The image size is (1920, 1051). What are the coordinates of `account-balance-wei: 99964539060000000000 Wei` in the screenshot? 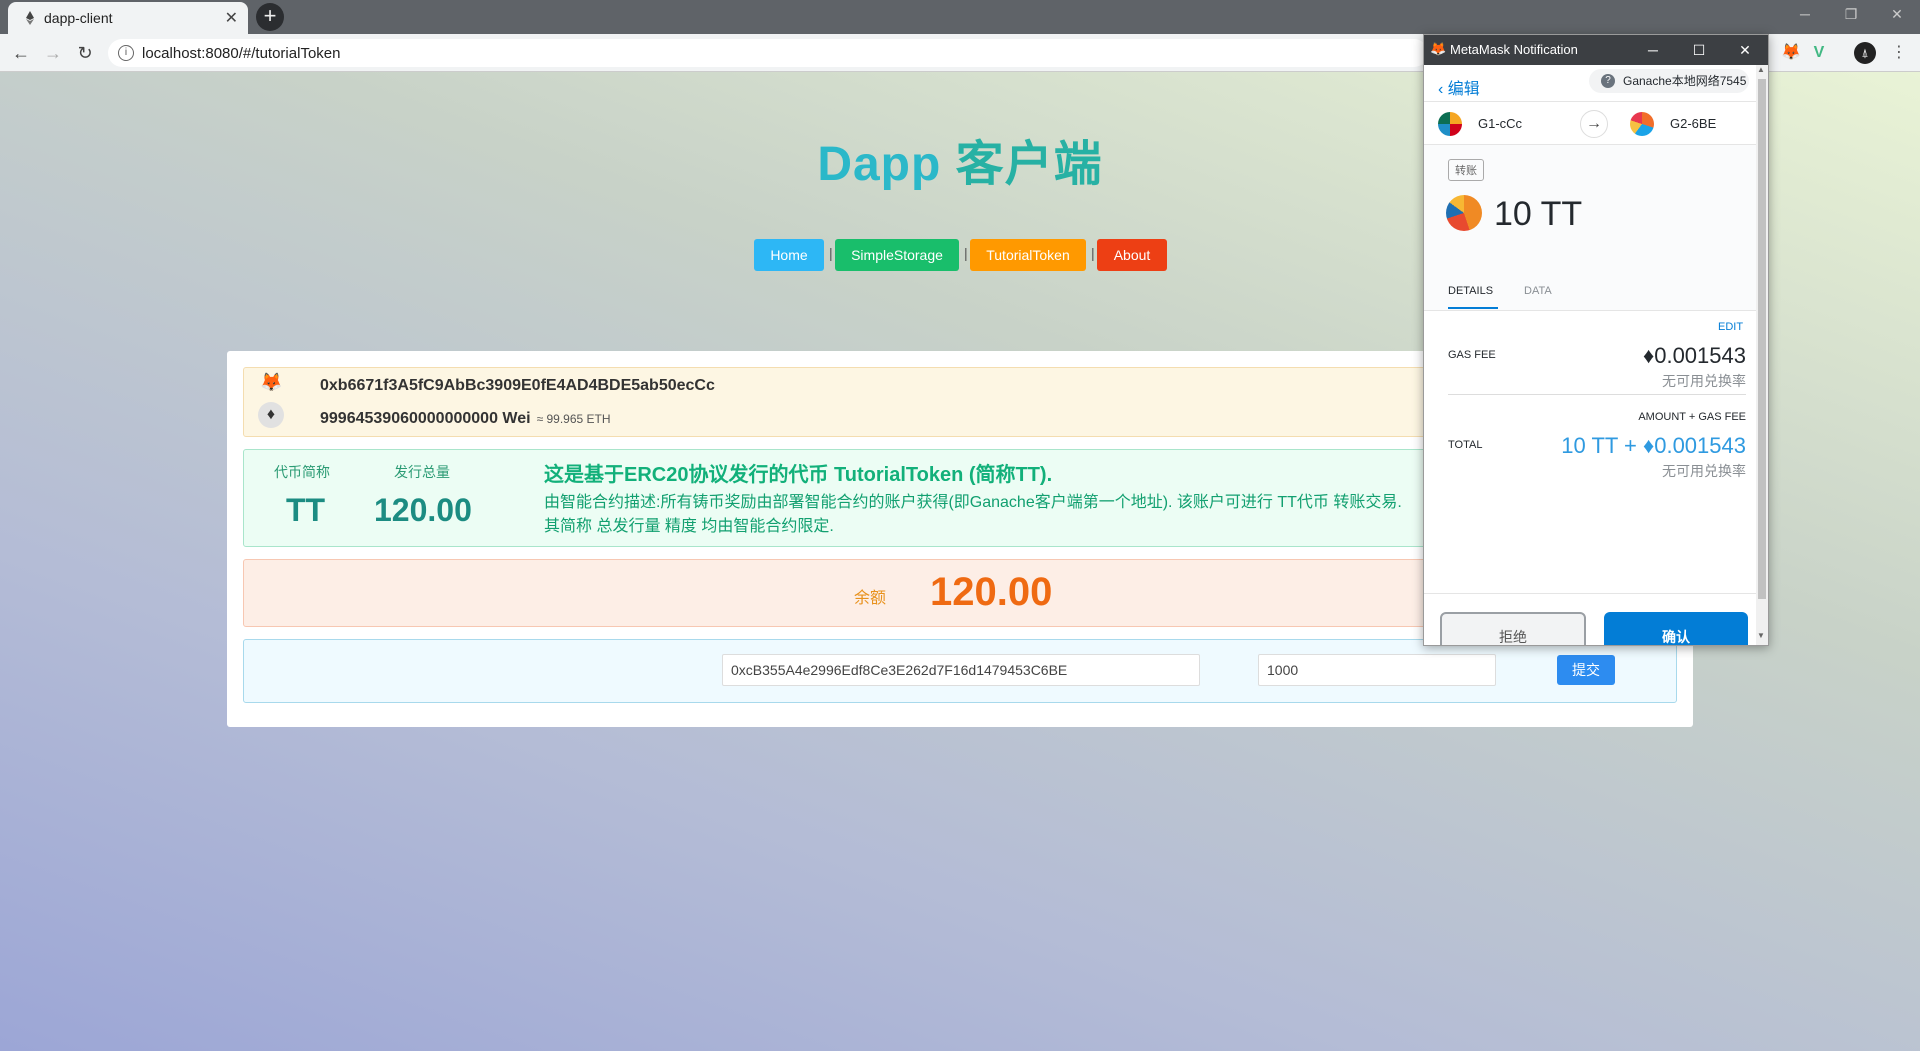 It's located at (425, 418).